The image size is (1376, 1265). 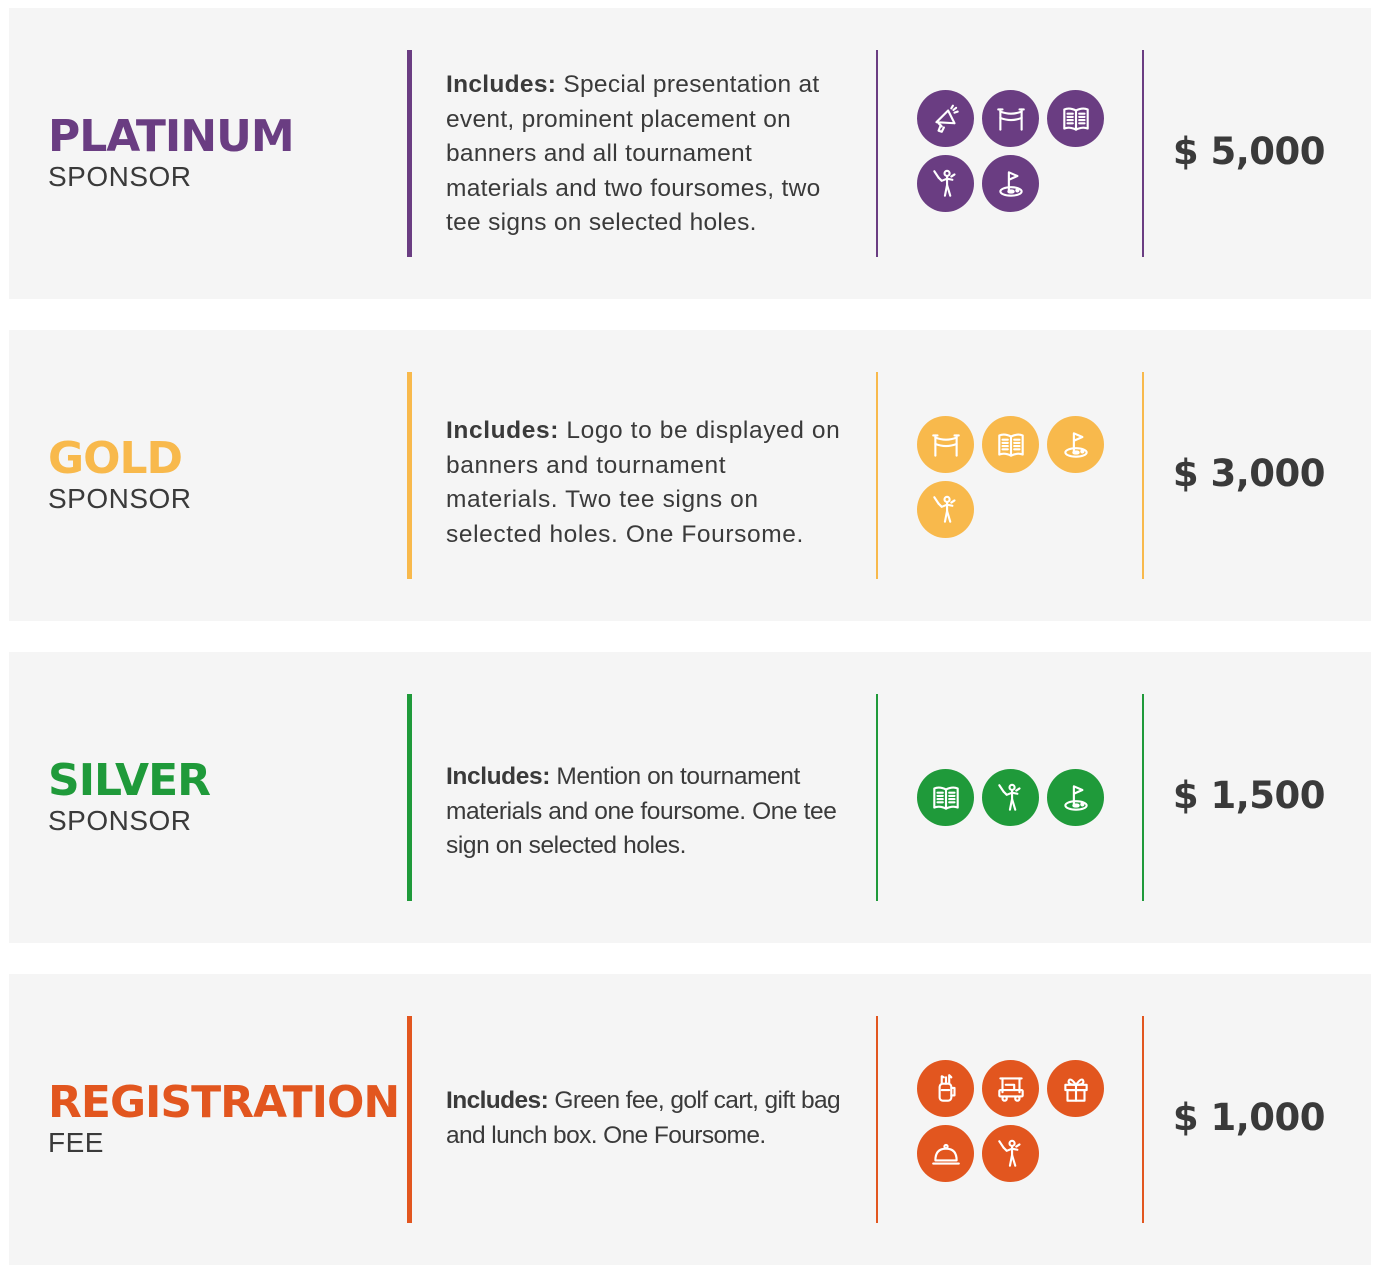 What do you see at coordinates (1249, 795) in the screenshot?
I see `tier-price: $ 1,500` at bounding box center [1249, 795].